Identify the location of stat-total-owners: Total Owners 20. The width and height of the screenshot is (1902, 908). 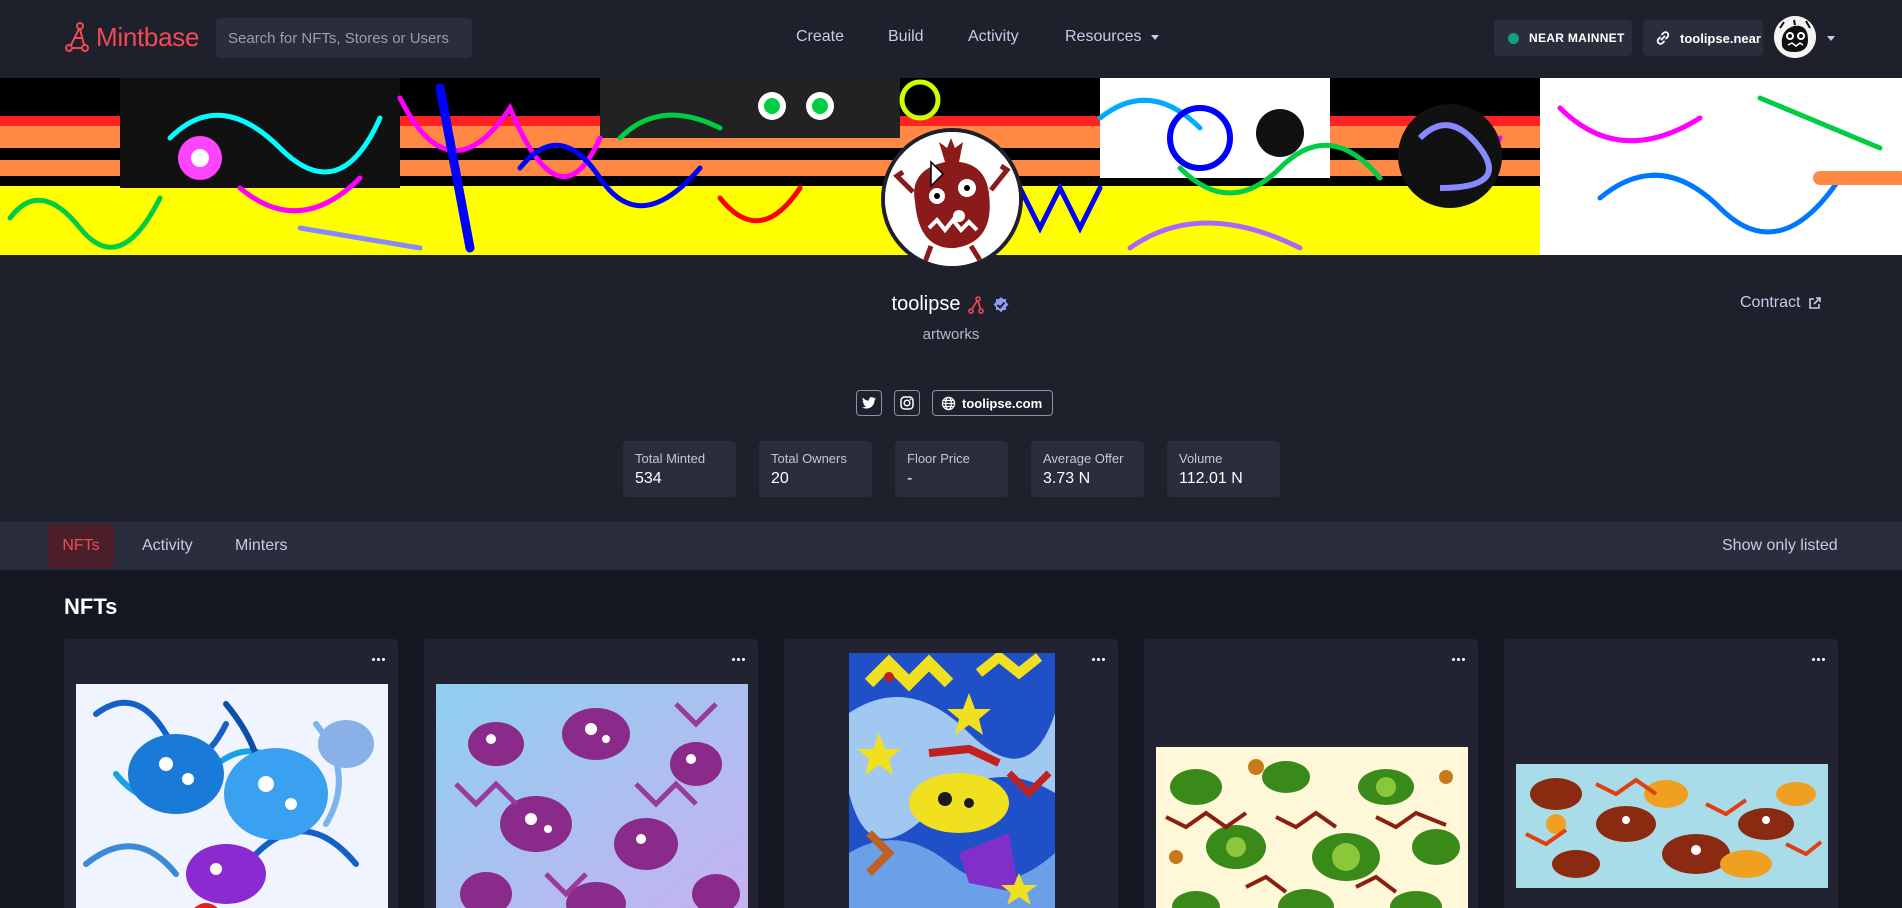
(815, 469).